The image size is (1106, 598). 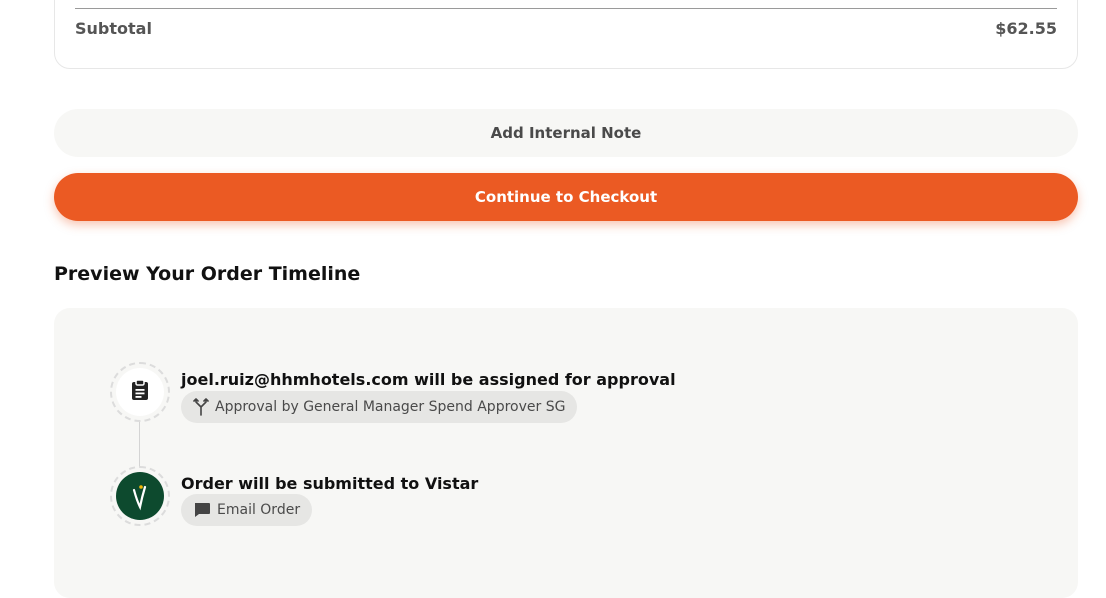 I want to click on approval-step-marker, so click(x=140, y=392).